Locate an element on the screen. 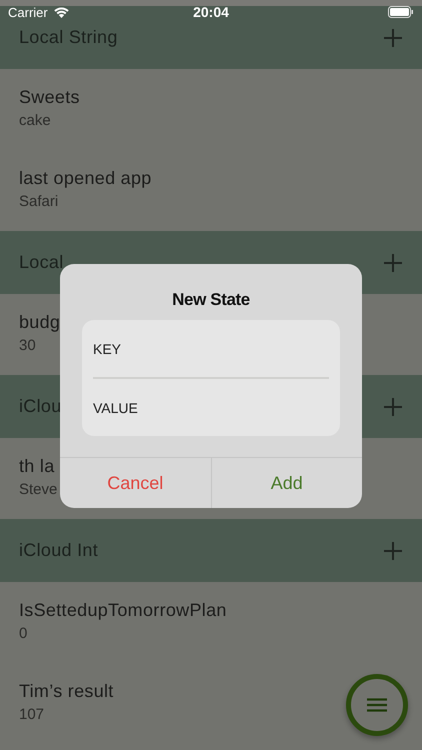 This screenshot has width=422, height=750. menu-icon is located at coordinates (377, 705).